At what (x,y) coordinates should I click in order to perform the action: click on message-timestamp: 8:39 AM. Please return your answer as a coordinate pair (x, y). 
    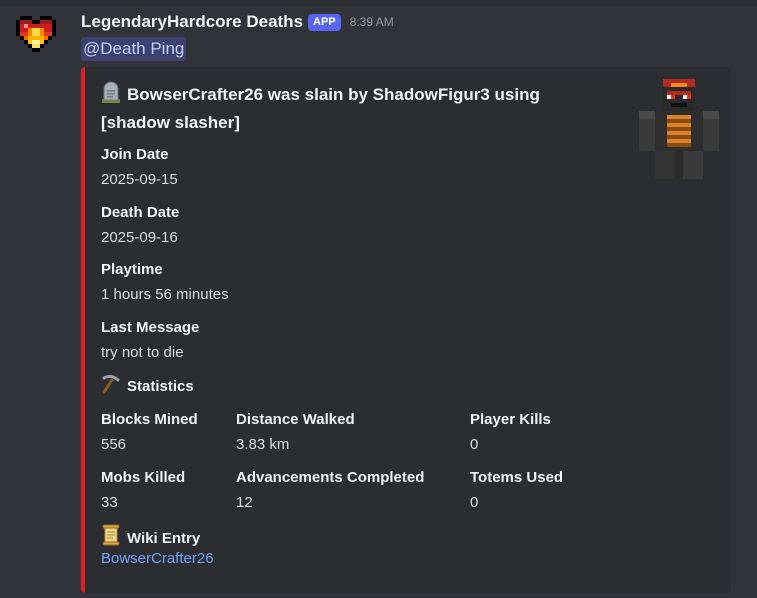
    Looking at the image, I should click on (372, 22).